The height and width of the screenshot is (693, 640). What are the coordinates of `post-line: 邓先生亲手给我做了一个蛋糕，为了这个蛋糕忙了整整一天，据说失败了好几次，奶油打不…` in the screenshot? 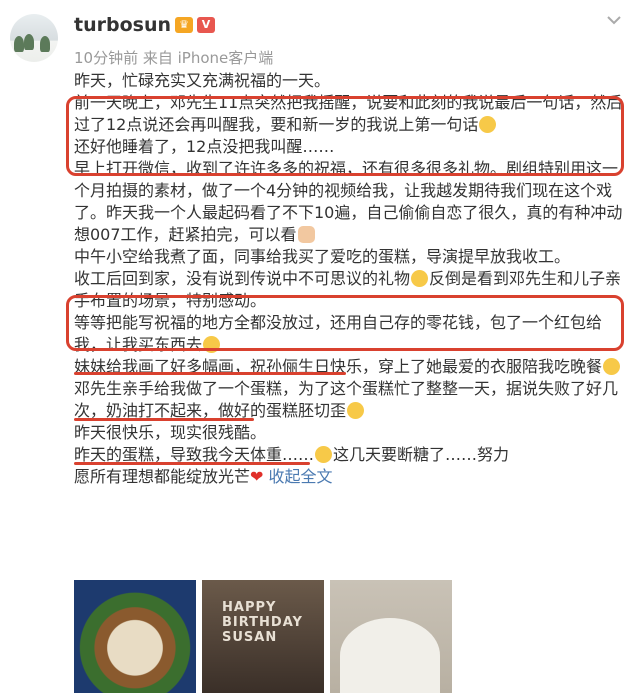 It's located at (352, 400).